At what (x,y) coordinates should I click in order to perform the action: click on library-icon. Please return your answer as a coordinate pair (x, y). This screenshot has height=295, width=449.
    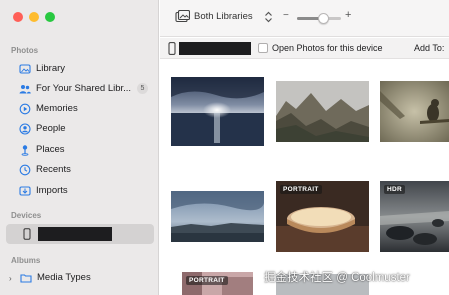
    Looking at the image, I should click on (24, 68).